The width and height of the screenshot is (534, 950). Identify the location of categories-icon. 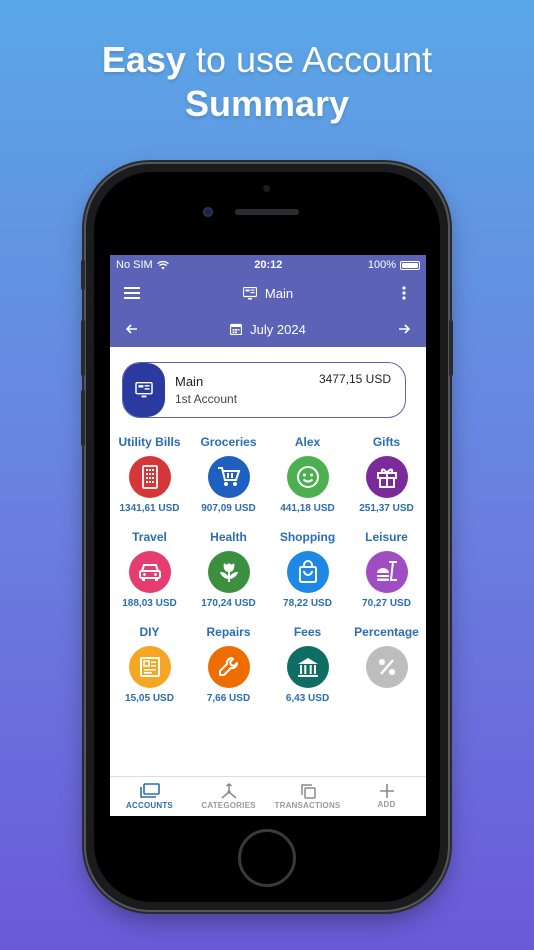
(228, 791).